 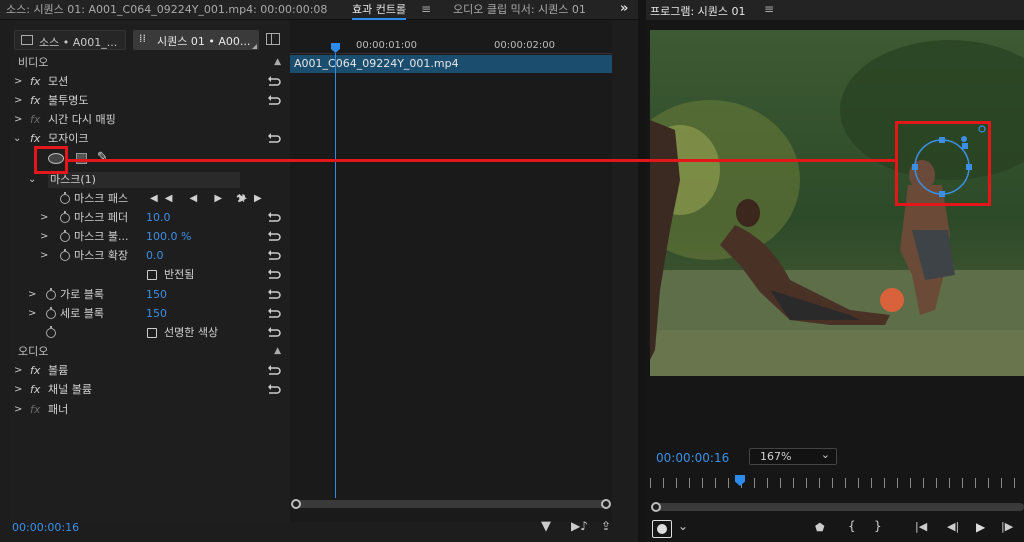 What do you see at coordinates (451, 64) in the screenshot?
I see `clip-bar: A001_C064_09224Y_001.mp4` at bounding box center [451, 64].